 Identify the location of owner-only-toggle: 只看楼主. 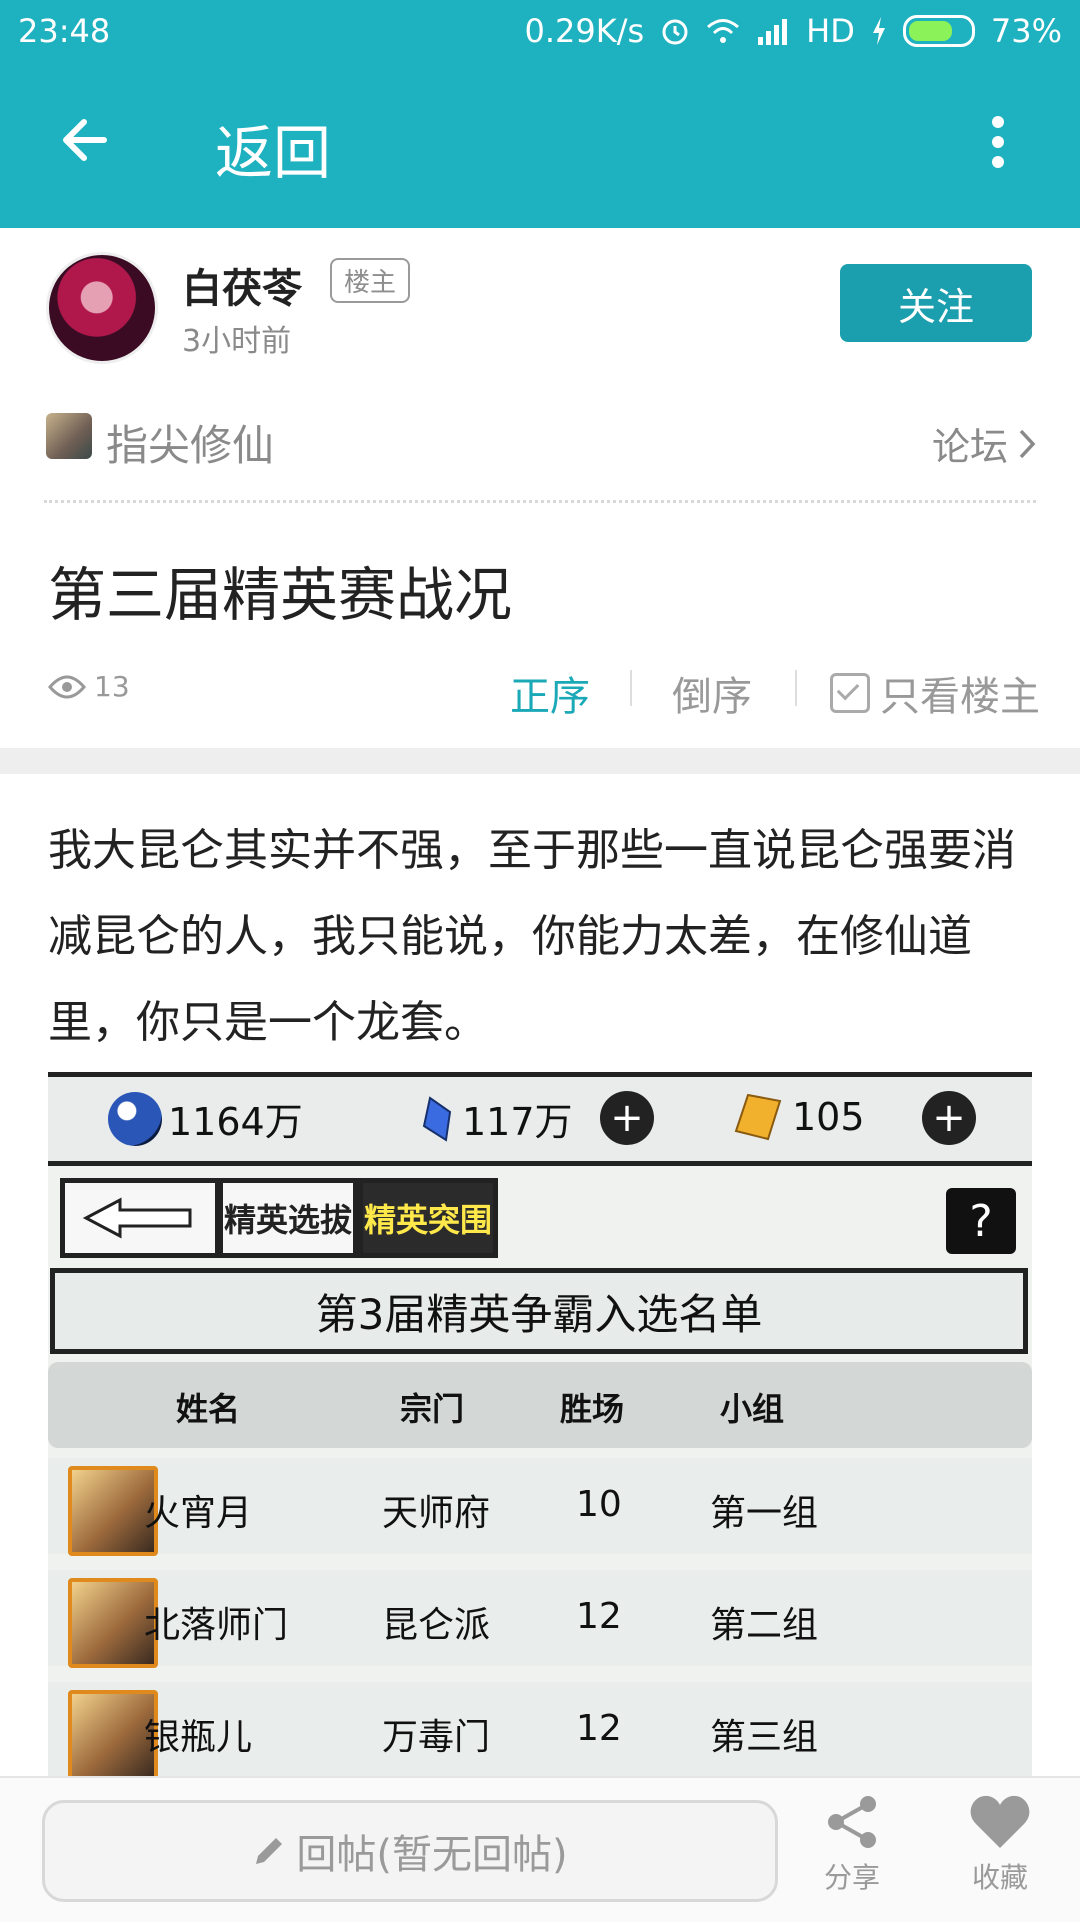
(935, 693).